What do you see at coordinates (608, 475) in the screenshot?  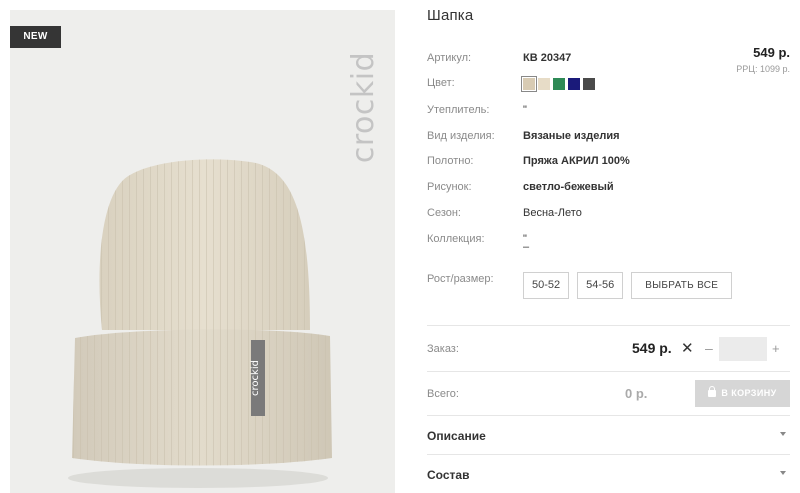 I see `accordion-composition: Состав` at bounding box center [608, 475].